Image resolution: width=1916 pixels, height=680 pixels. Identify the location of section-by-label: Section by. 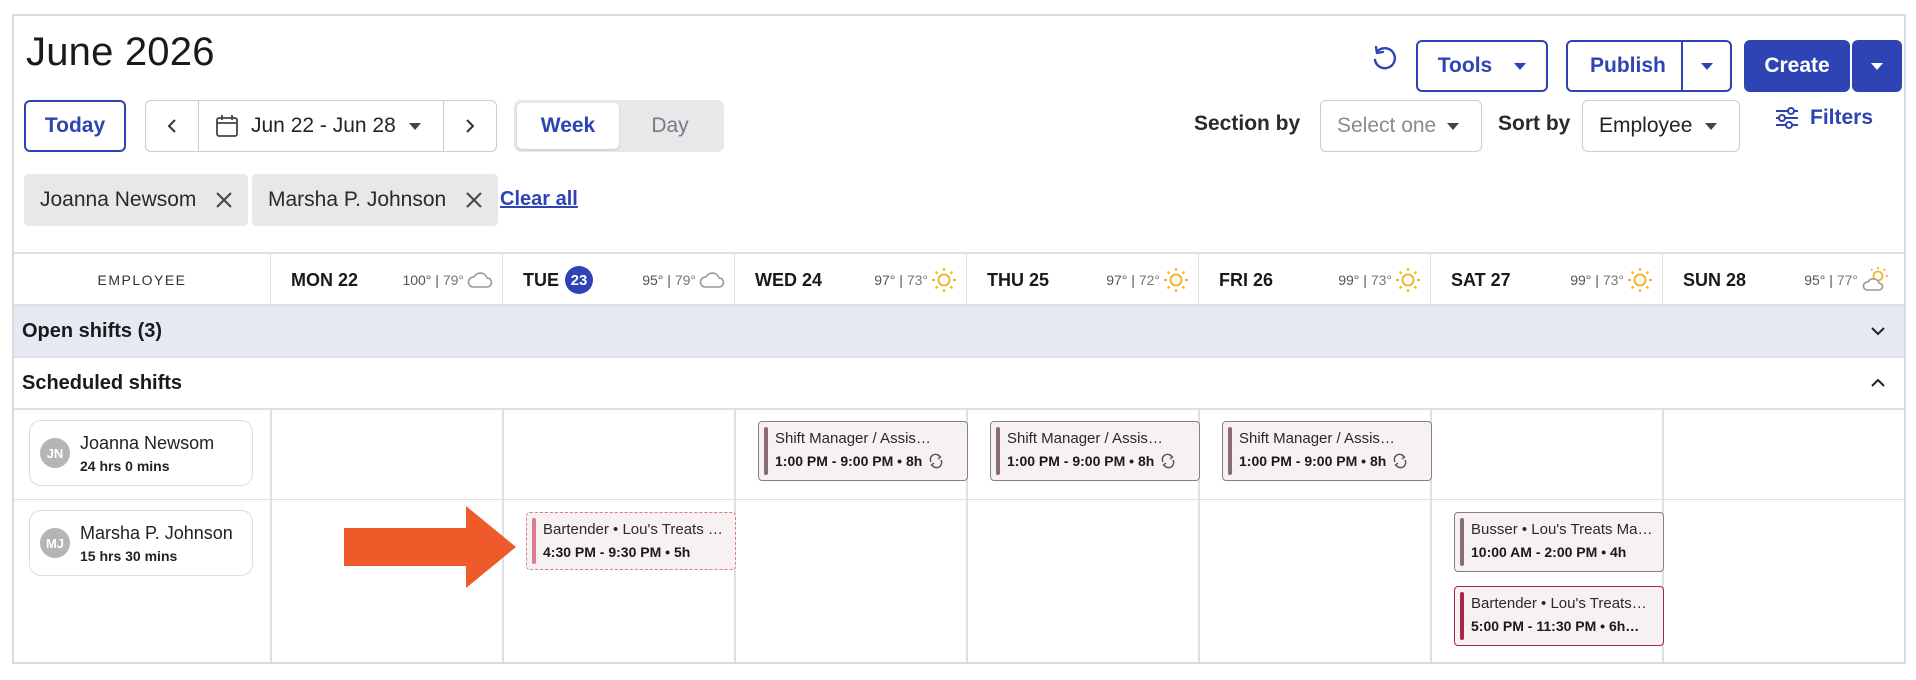
(1247, 123).